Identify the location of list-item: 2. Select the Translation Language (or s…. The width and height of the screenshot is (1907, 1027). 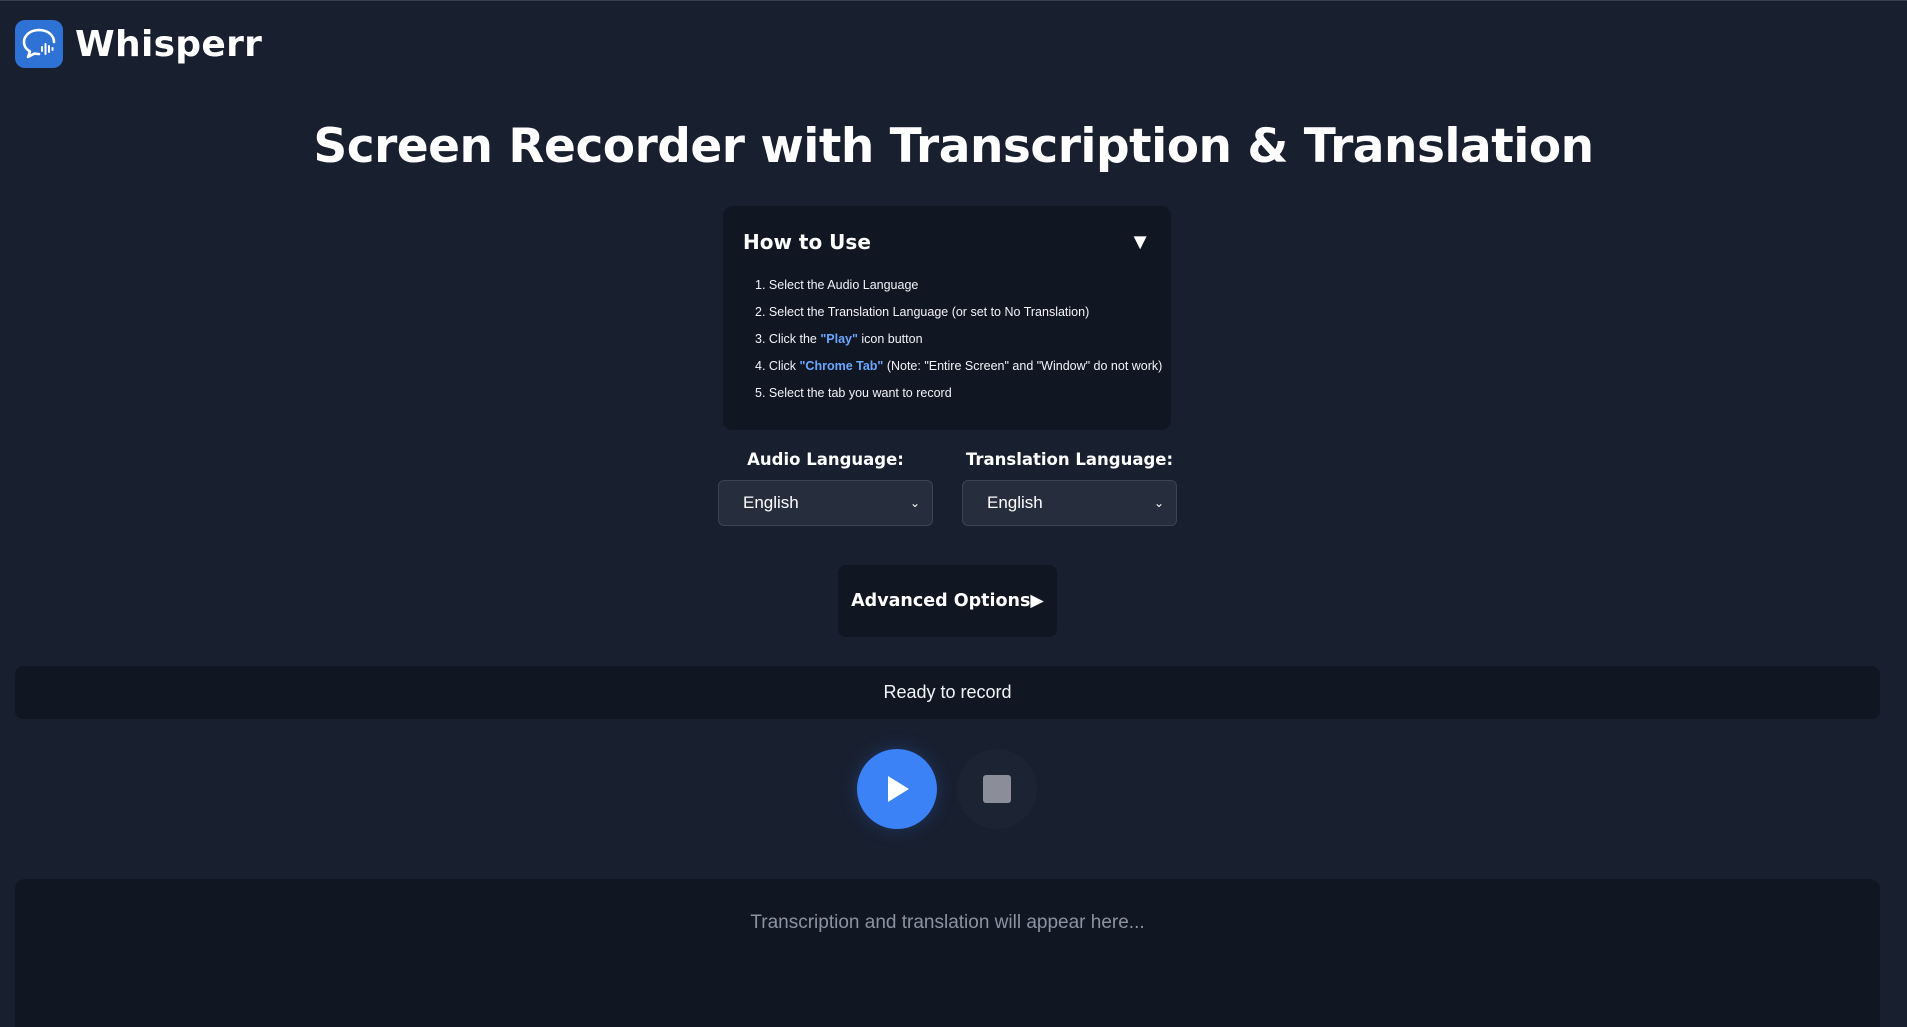
(922, 312).